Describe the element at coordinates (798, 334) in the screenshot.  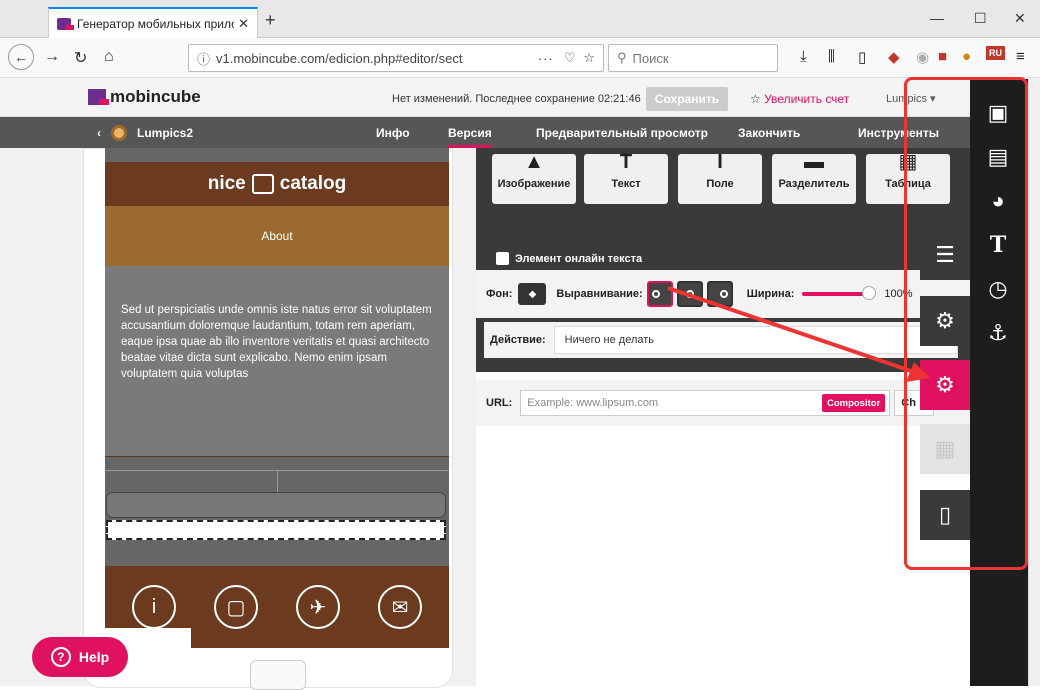
I see `annotation-arrow` at that location.